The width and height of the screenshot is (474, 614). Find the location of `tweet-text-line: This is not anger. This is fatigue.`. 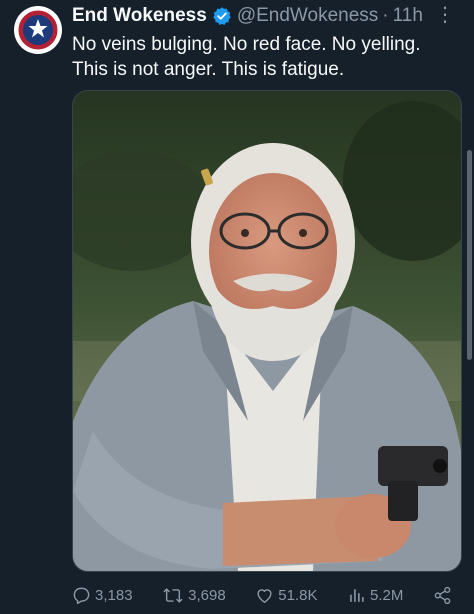

tweet-text-line: This is not anger. This is fatigue. is located at coordinates (208, 69).